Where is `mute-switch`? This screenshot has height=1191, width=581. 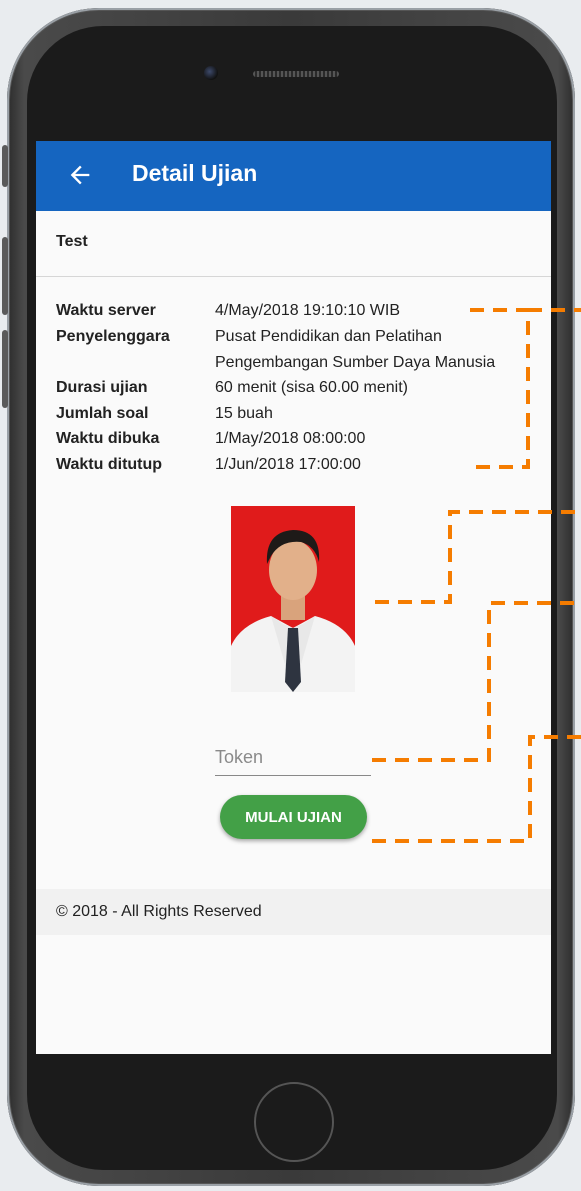 mute-switch is located at coordinates (5, 166).